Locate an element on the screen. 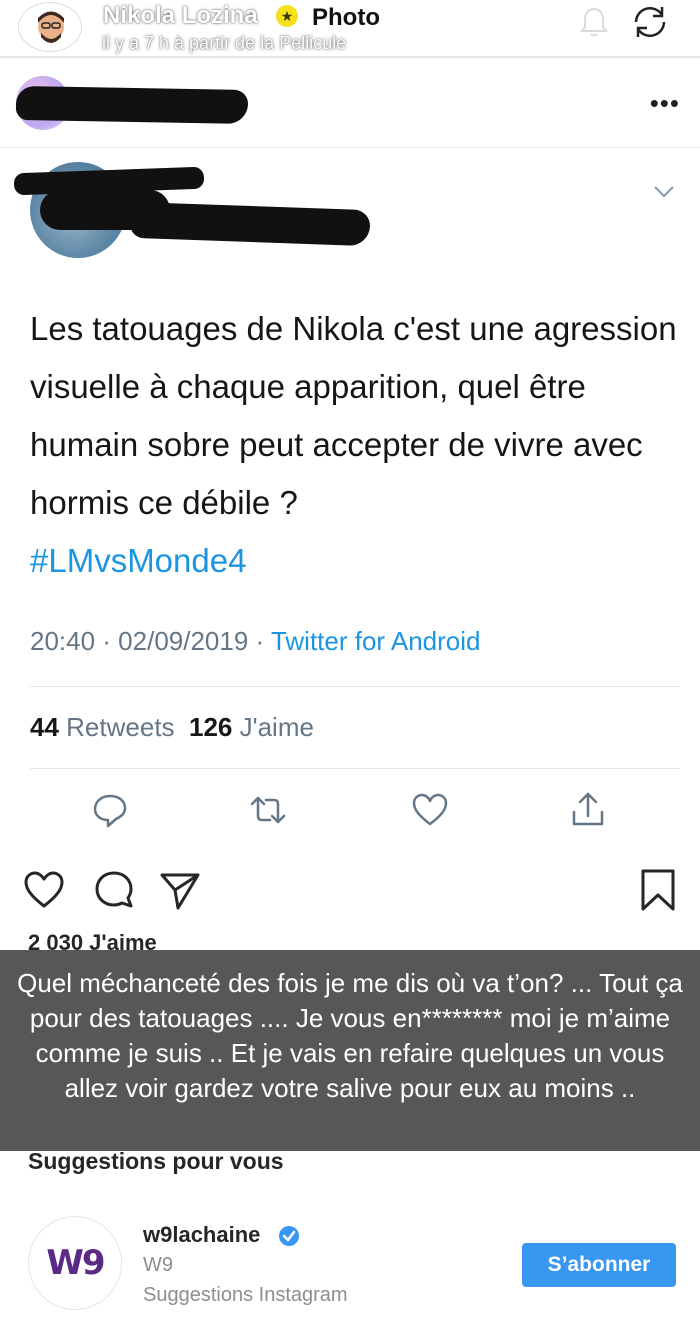  share-icon is located at coordinates (588, 810).